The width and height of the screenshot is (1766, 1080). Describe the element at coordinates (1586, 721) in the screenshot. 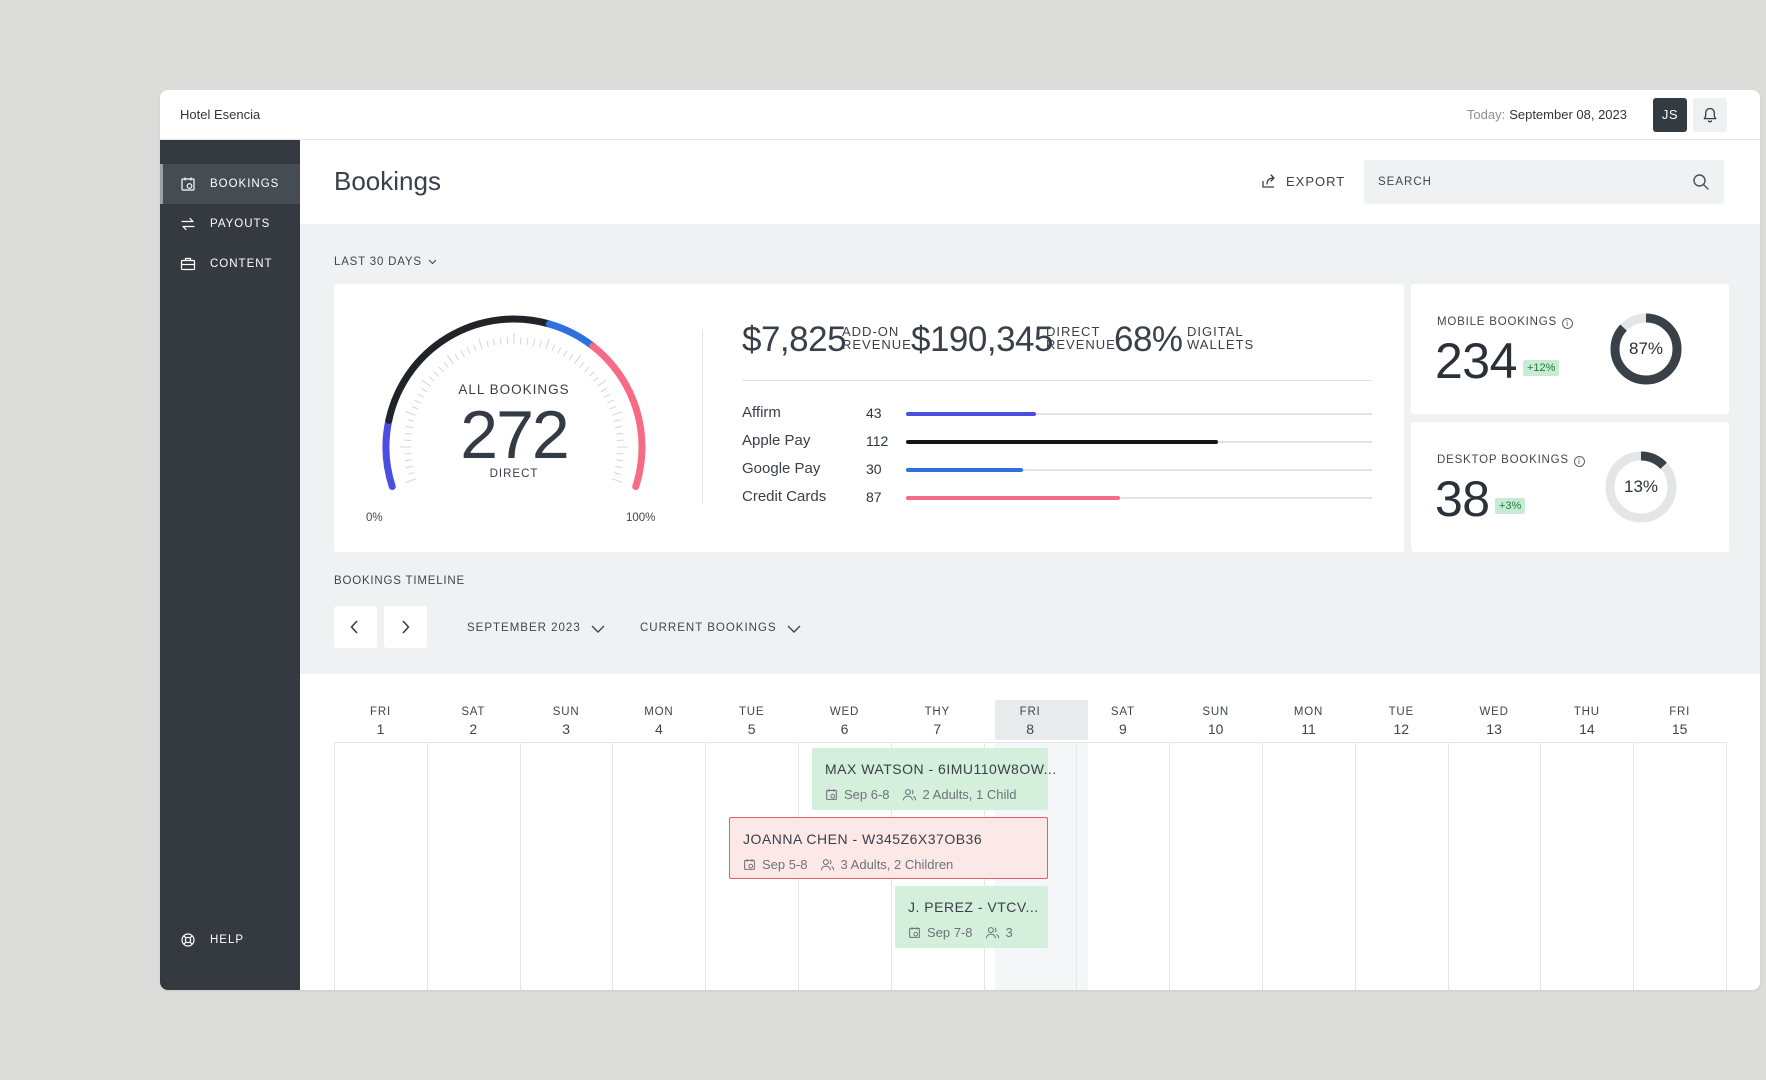

I see `day-header: THU 14` at that location.